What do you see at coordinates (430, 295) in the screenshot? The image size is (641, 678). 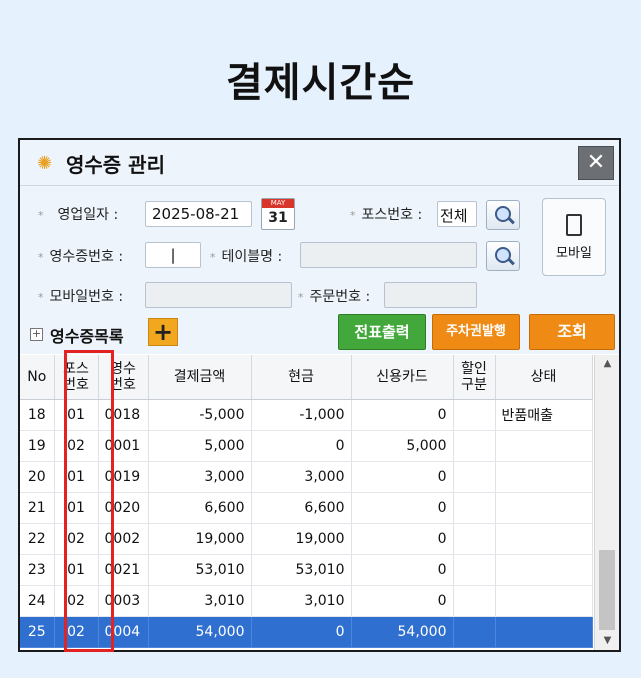 I see `order-no-field` at bounding box center [430, 295].